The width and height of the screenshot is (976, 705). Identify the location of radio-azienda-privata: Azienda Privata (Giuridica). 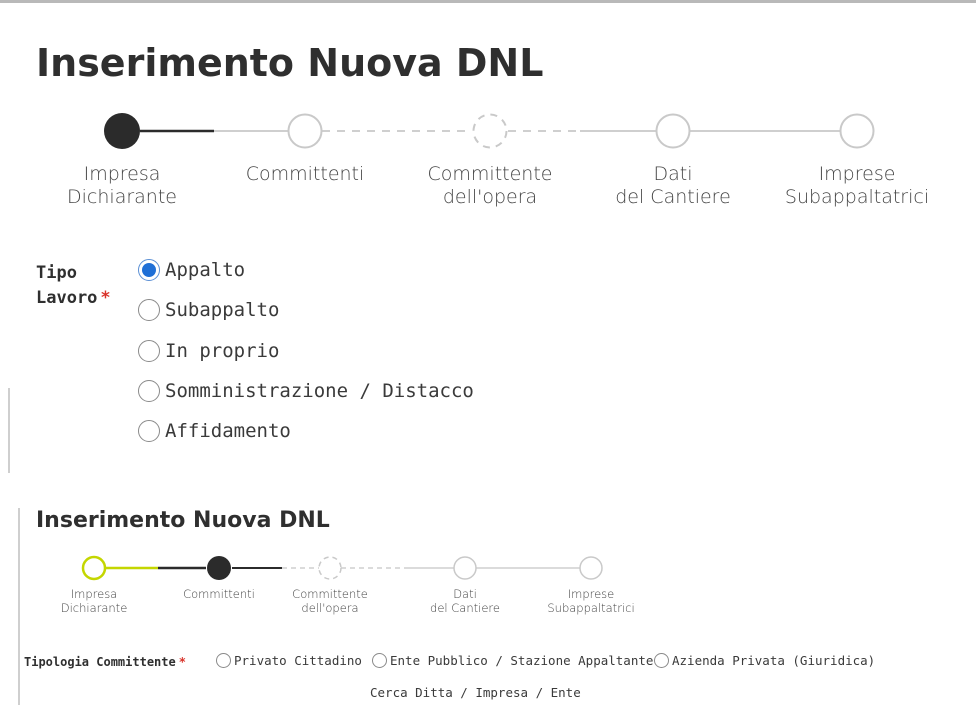
(764, 660).